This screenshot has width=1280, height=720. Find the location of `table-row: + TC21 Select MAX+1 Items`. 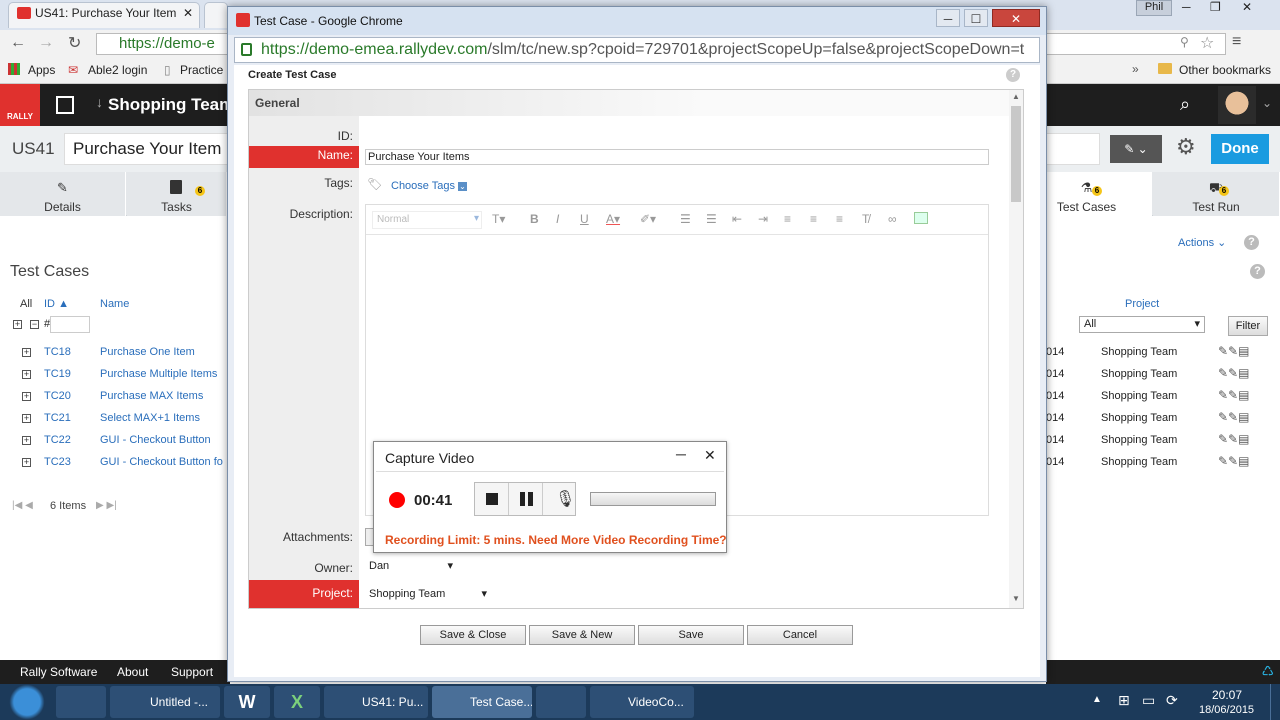

table-row: + TC21 Select MAX+1 Items is located at coordinates (114, 421).